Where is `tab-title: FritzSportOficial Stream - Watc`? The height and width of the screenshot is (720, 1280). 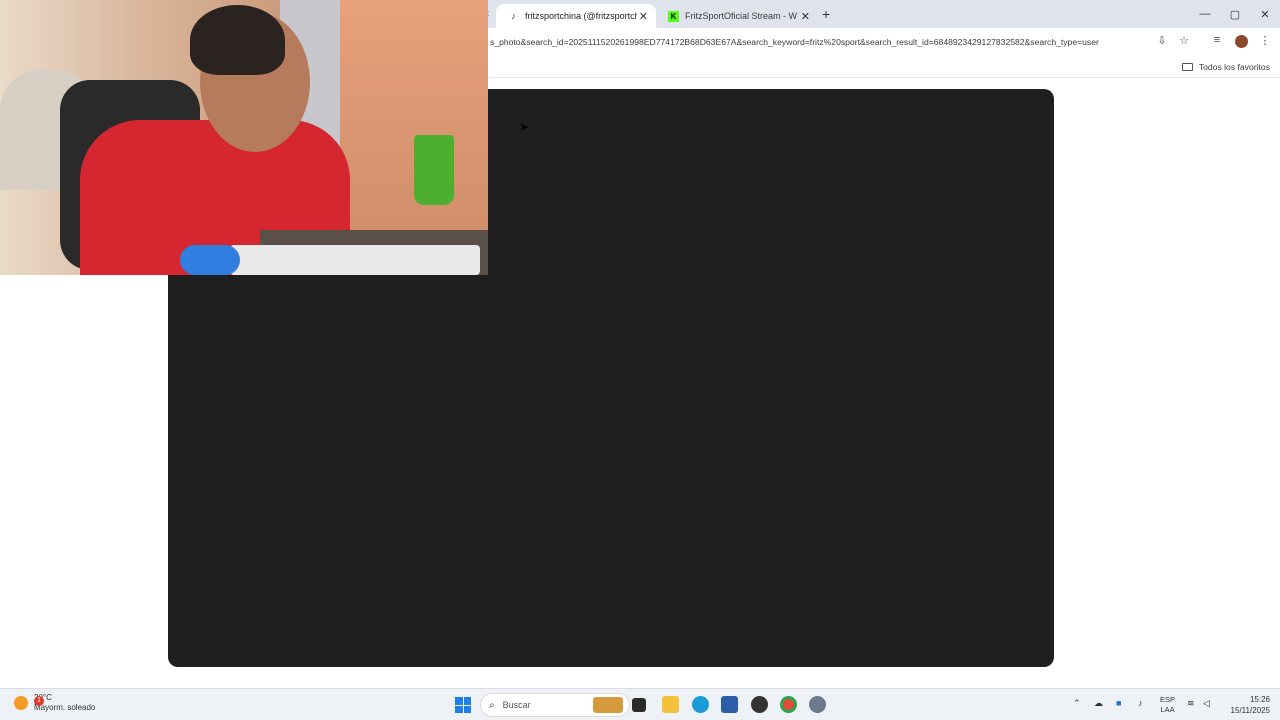 tab-title: FritzSportOficial Stream - Watc is located at coordinates (741, 16).